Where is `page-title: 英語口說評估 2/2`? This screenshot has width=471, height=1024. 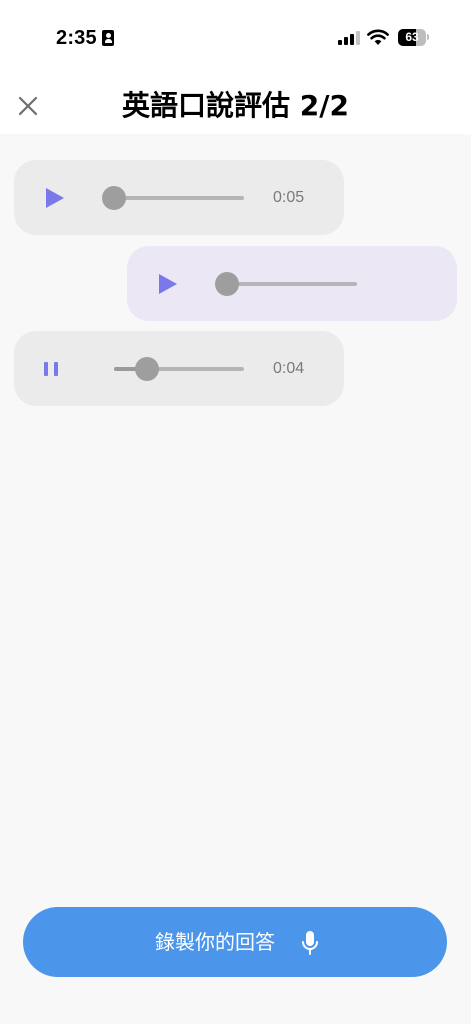 page-title: 英語口說評估 2/2 is located at coordinates (235, 105).